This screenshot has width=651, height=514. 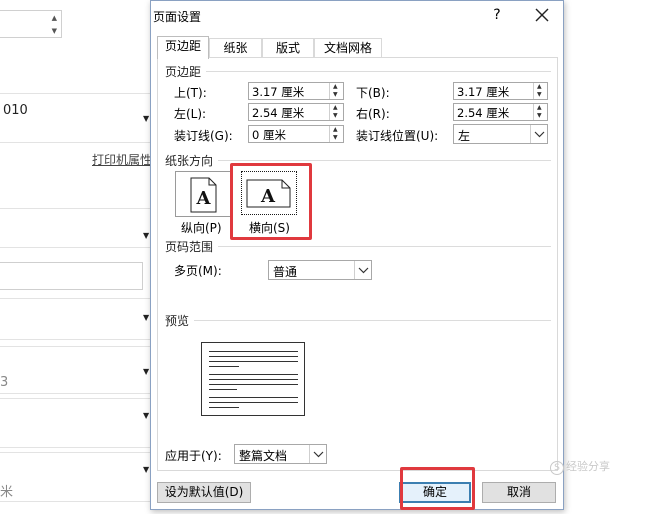 I want to click on bottom-margin-label: 下(B):, so click(x=373, y=93).